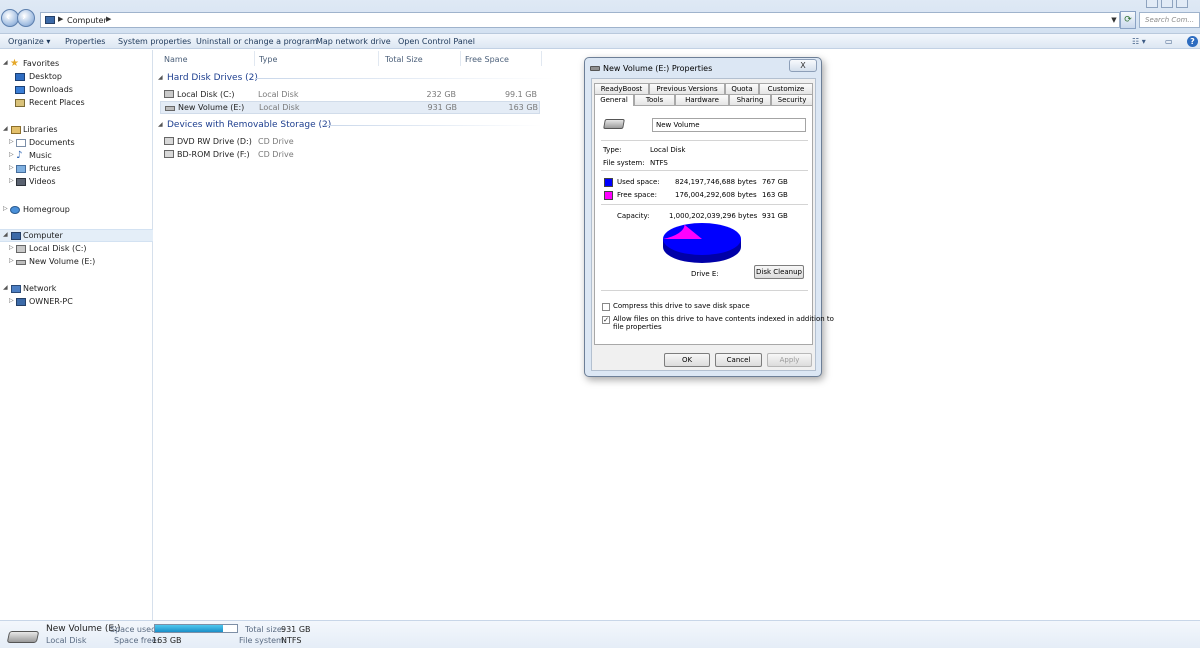 This screenshot has width=1200, height=648. What do you see at coordinates (350, 141) in the screenshot?
I see `table-row: DVD RW Drive (D:) CD Drive` at bounding box center [350, 141].